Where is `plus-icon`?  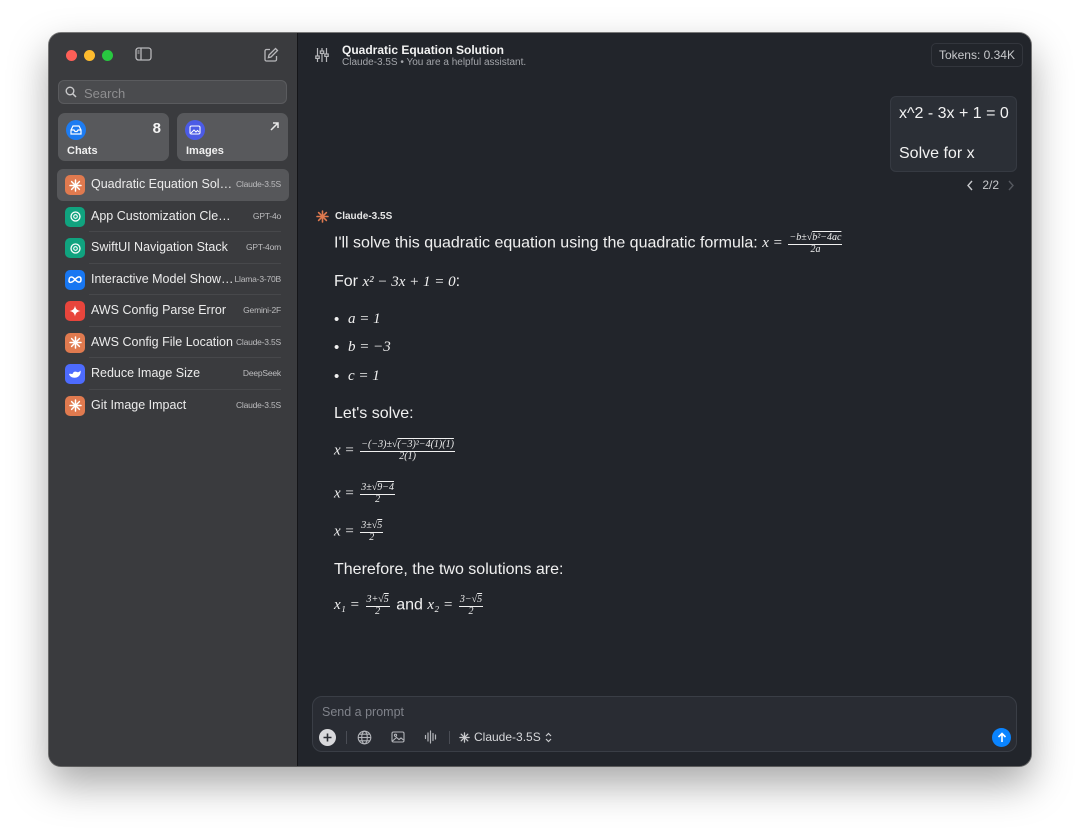
plus-icon is located at coordinates (327, 737).